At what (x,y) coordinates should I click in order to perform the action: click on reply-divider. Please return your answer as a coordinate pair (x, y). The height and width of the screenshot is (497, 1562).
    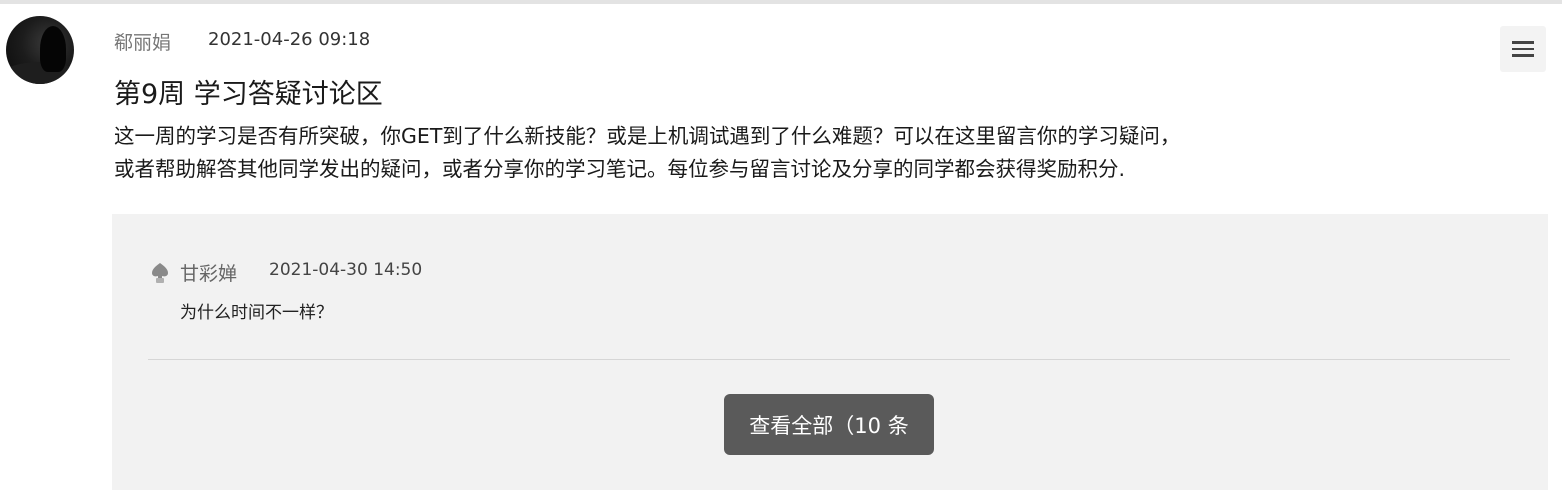
    Looking at the image, I should click on (829, 359).